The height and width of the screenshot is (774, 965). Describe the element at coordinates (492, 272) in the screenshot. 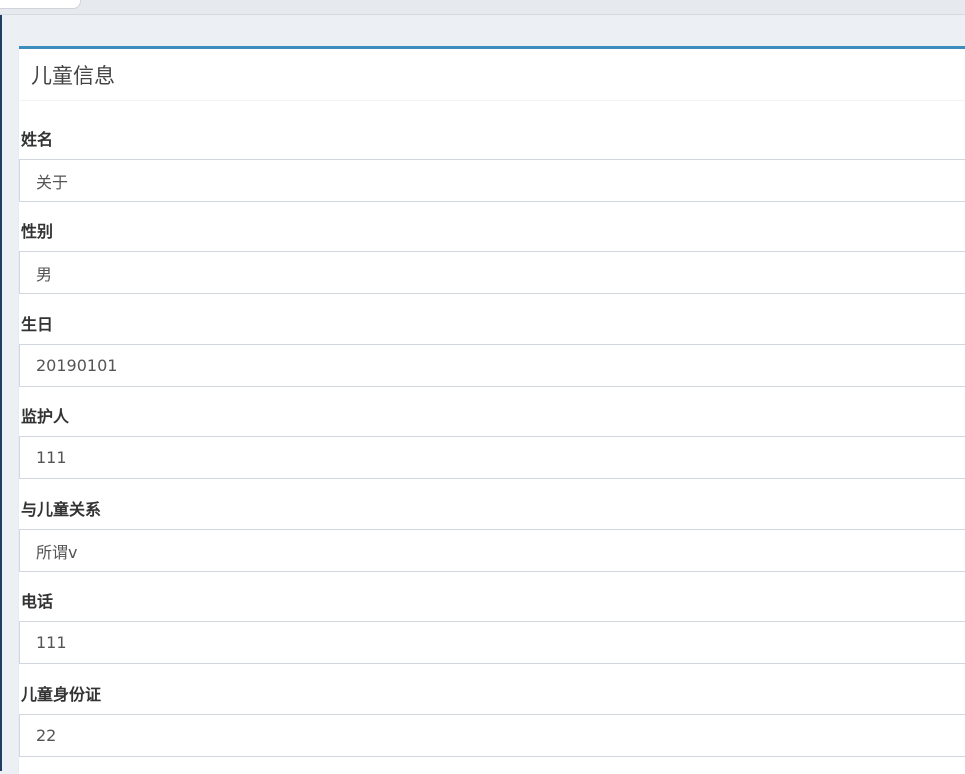

I see `gender-input` at that location.